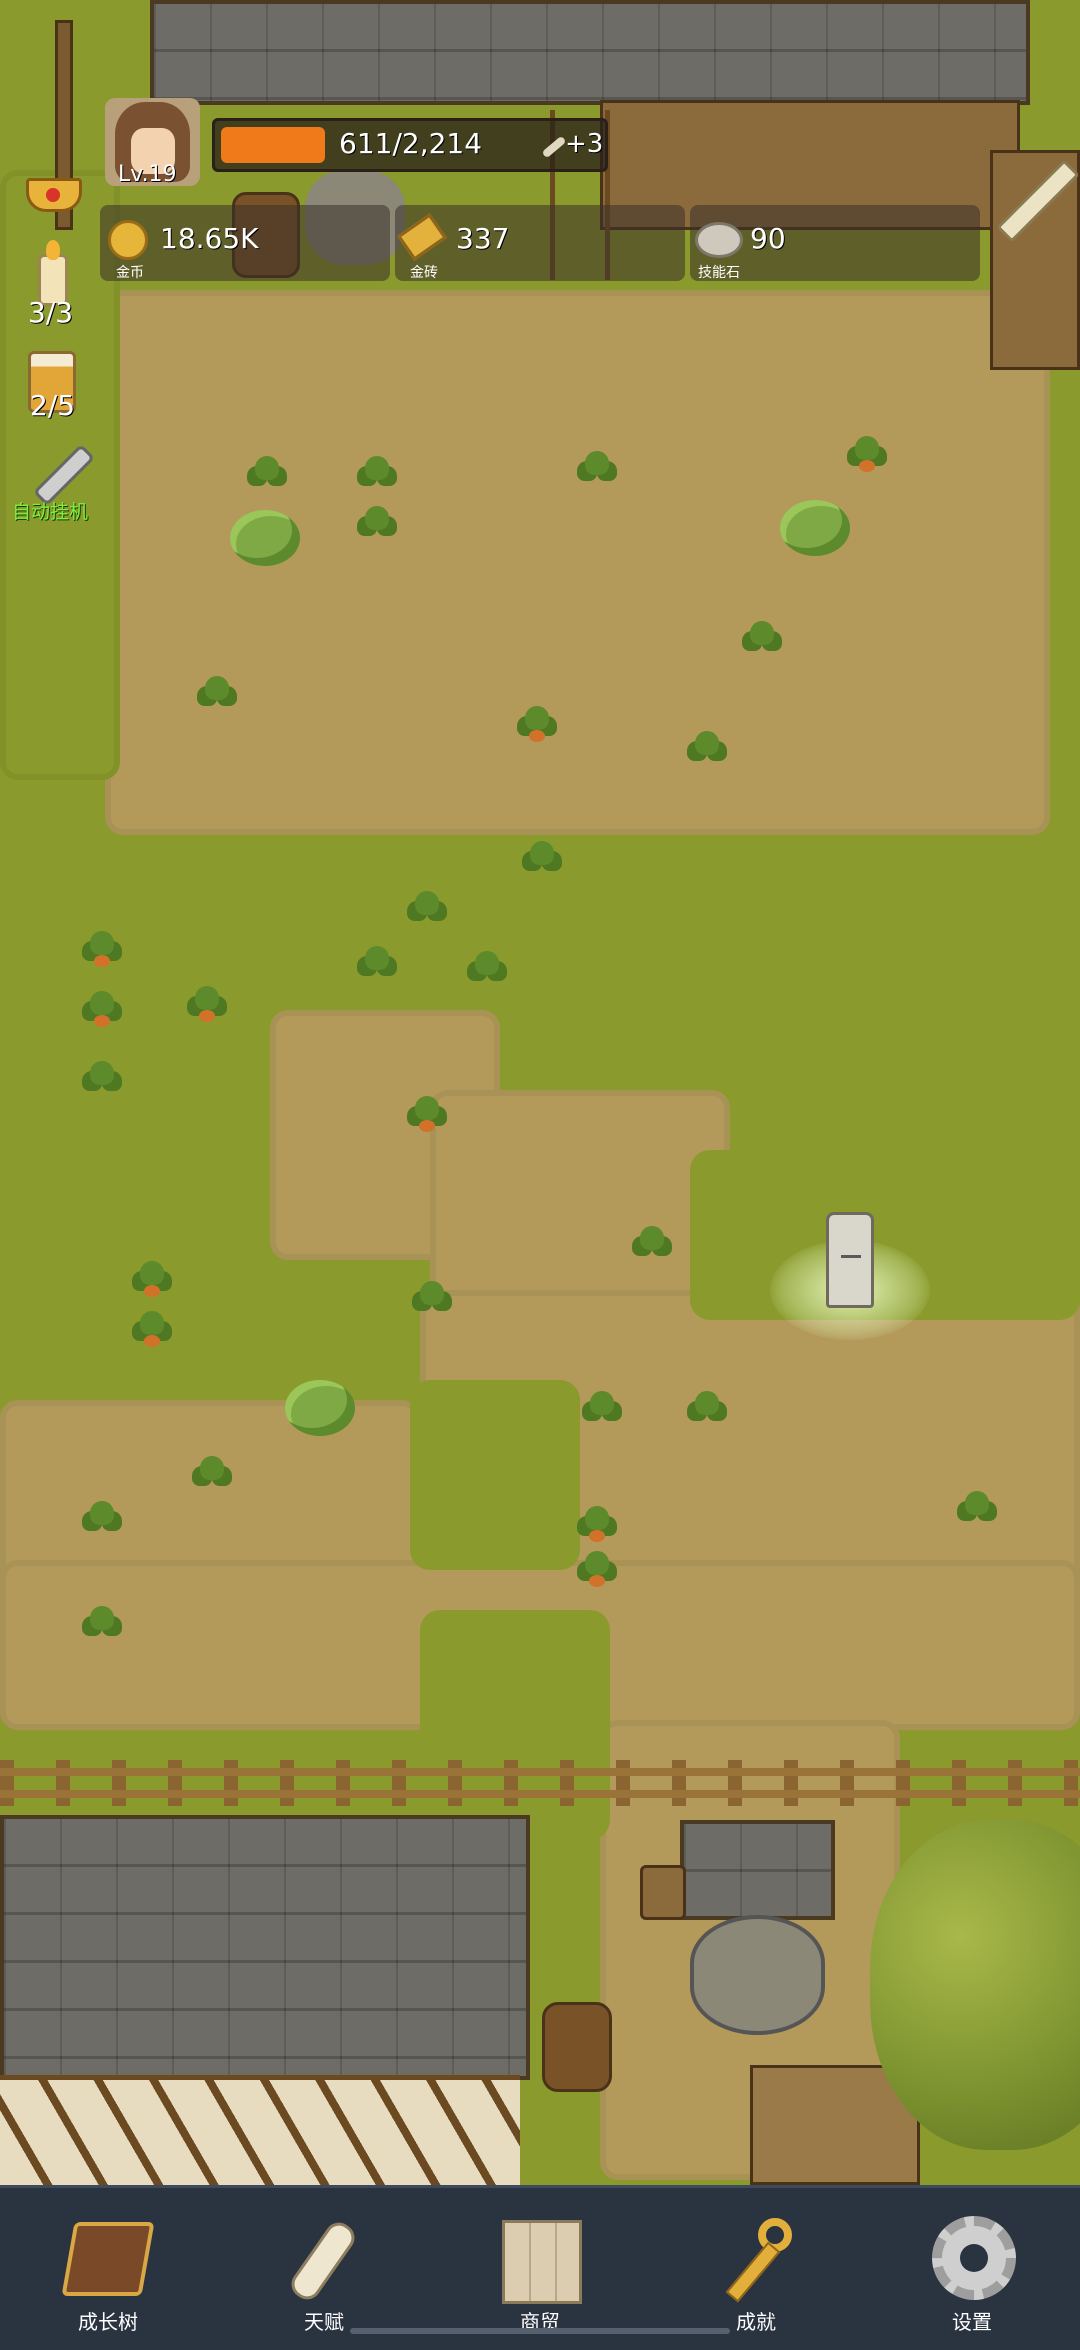 This screenshot has height=2350, width=1080. I want to click on skill-stone-icon, so click(719, 240).